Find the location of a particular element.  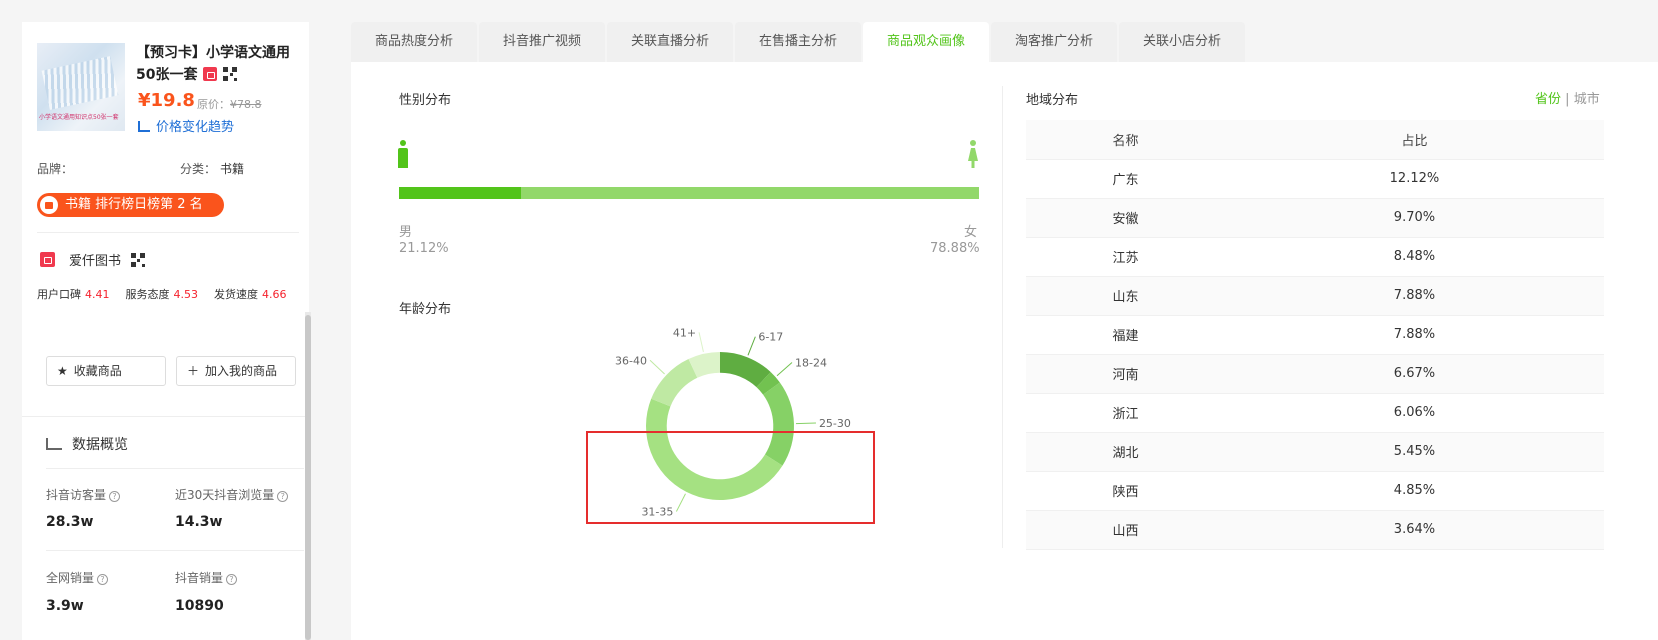

region-share: 5.45% is located at coordinates (1414, 452).